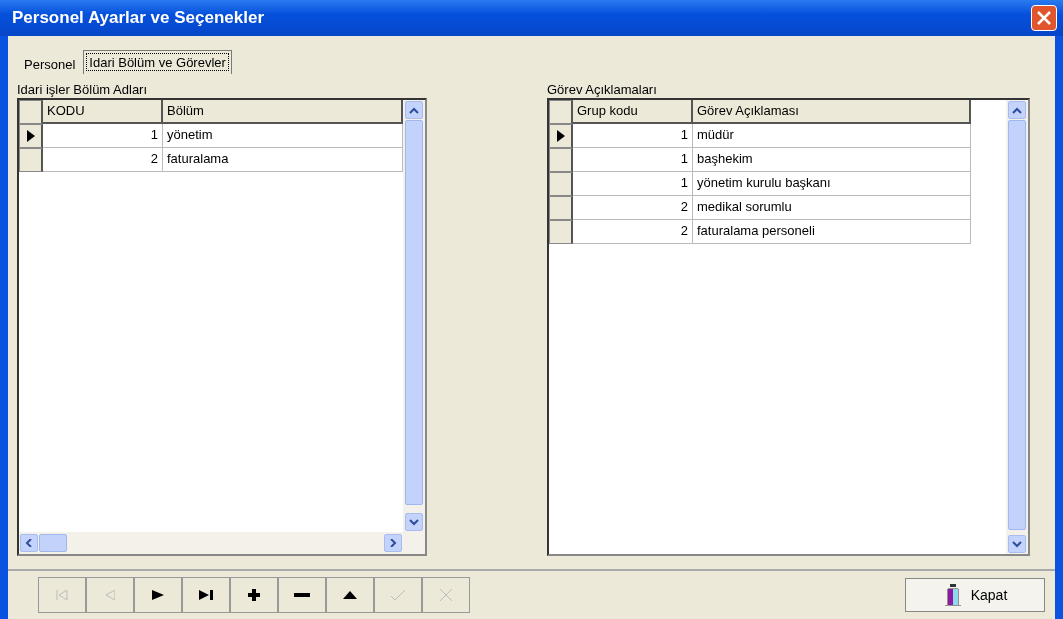 Image resolution: width=1063 pixels, height=619 pixels. I want to click on table-cell: faturalama personeli, so click(832, 232).